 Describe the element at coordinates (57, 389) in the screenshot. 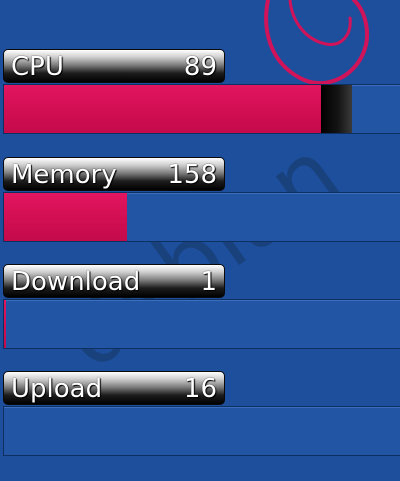

I see `upload-label: Upload` at that location.